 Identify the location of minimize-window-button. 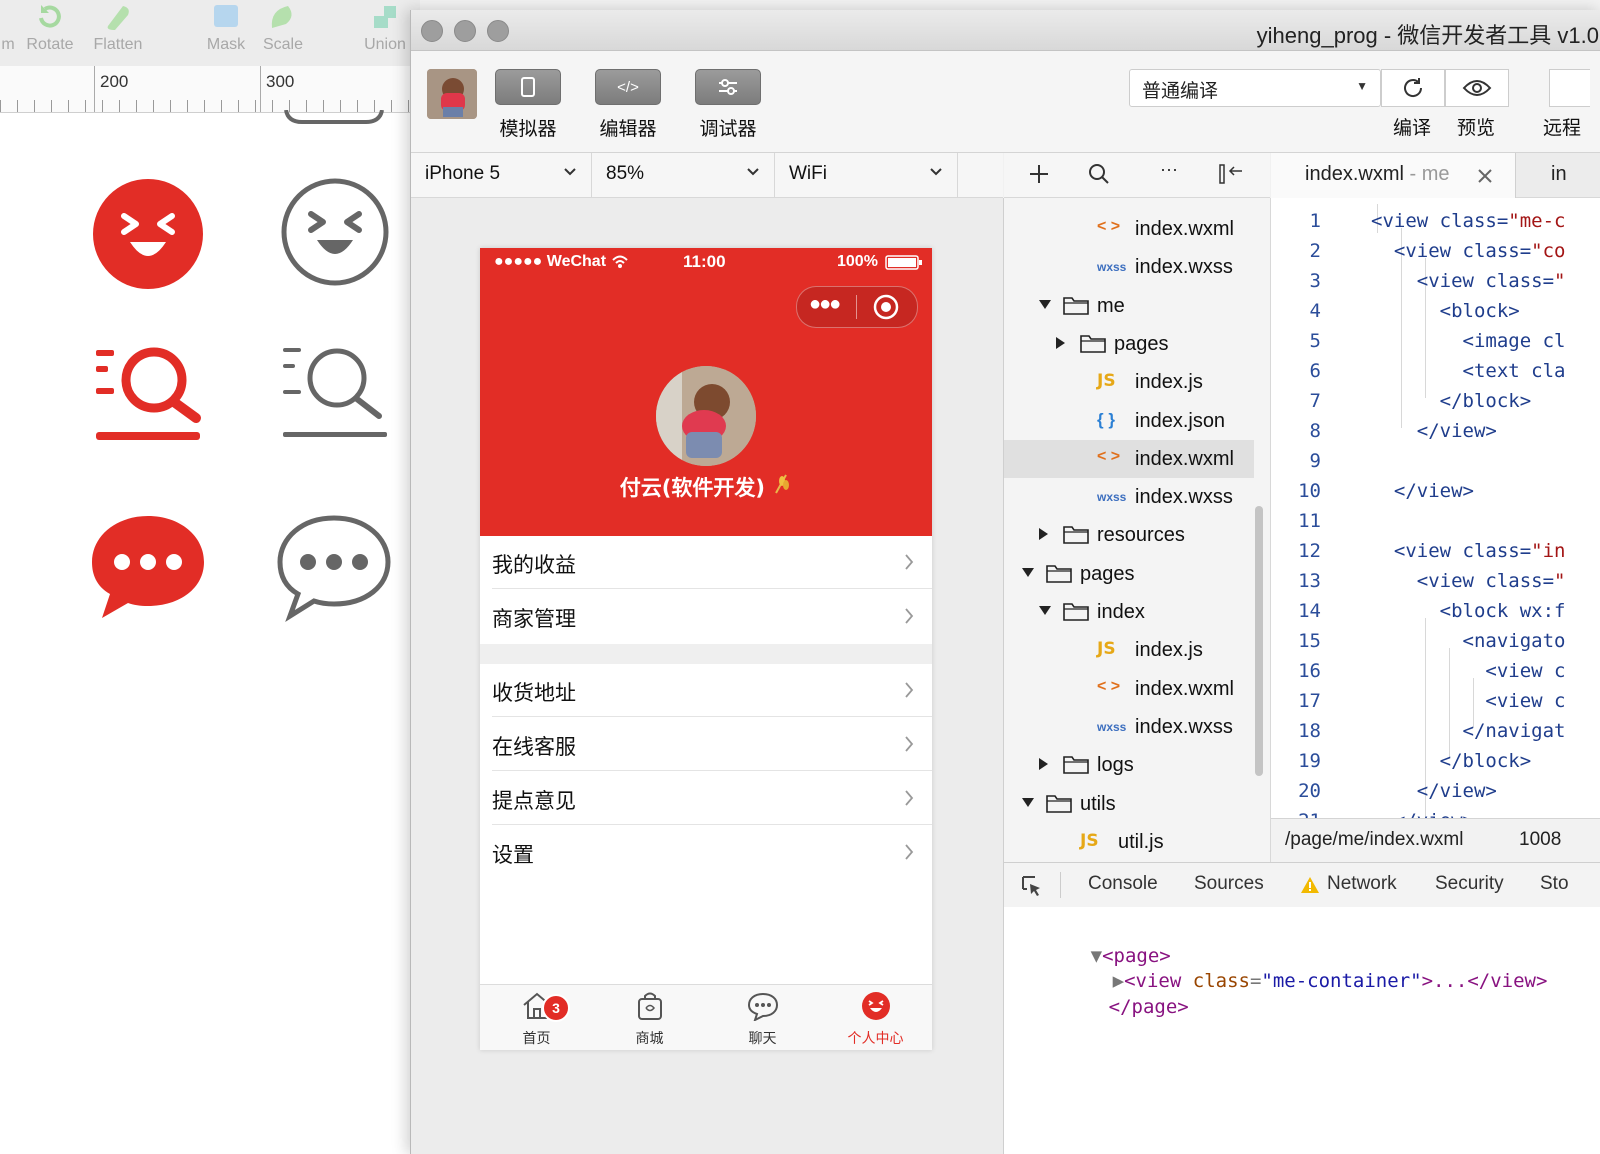
(465, 31).